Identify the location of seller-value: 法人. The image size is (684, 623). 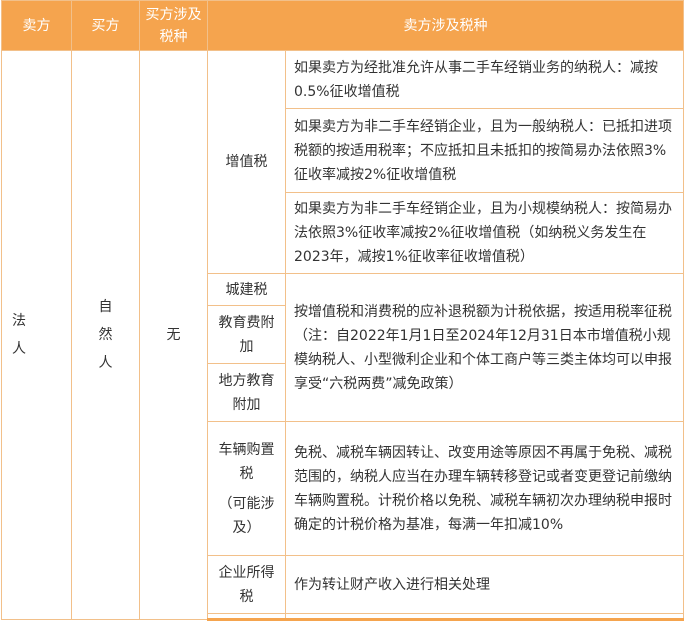
(19, 335).